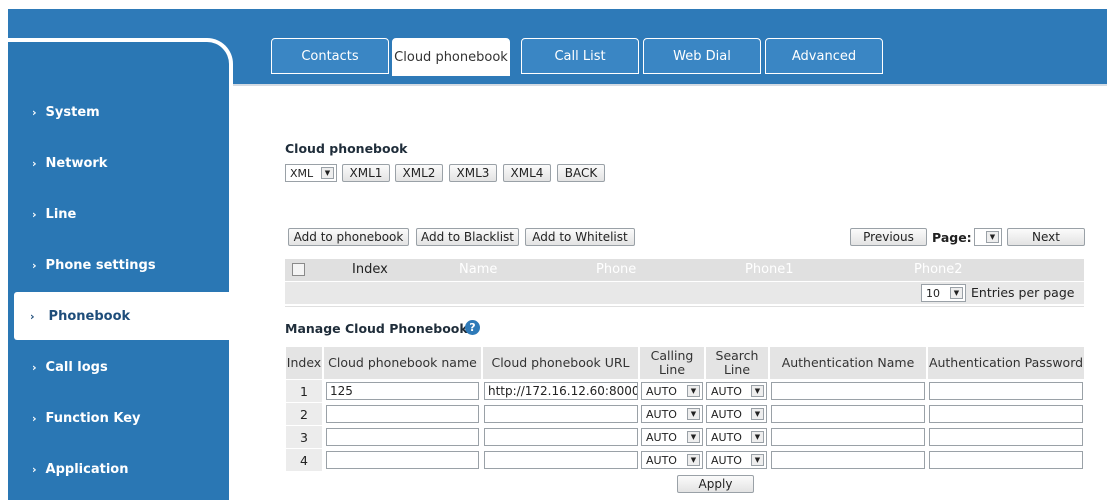 This screenshot has width=1107, height=500. Describe the element at coordinates (402, 391) in the screenshot. I see `phonebook-name-input: 125` at that location.